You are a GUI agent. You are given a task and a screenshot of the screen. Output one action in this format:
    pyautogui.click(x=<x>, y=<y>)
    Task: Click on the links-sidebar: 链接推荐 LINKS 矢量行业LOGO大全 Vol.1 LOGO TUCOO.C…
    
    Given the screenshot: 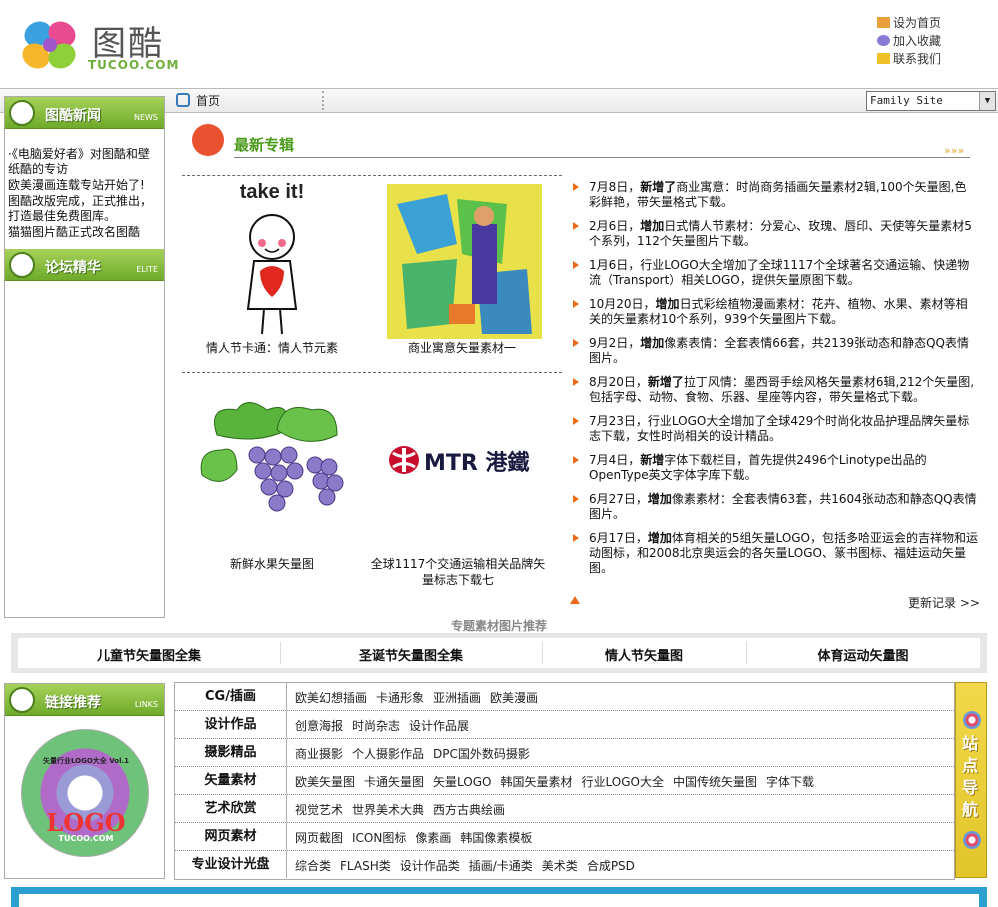 What is the action you would take?
    pyautogui.click(x=84, y=781)
    